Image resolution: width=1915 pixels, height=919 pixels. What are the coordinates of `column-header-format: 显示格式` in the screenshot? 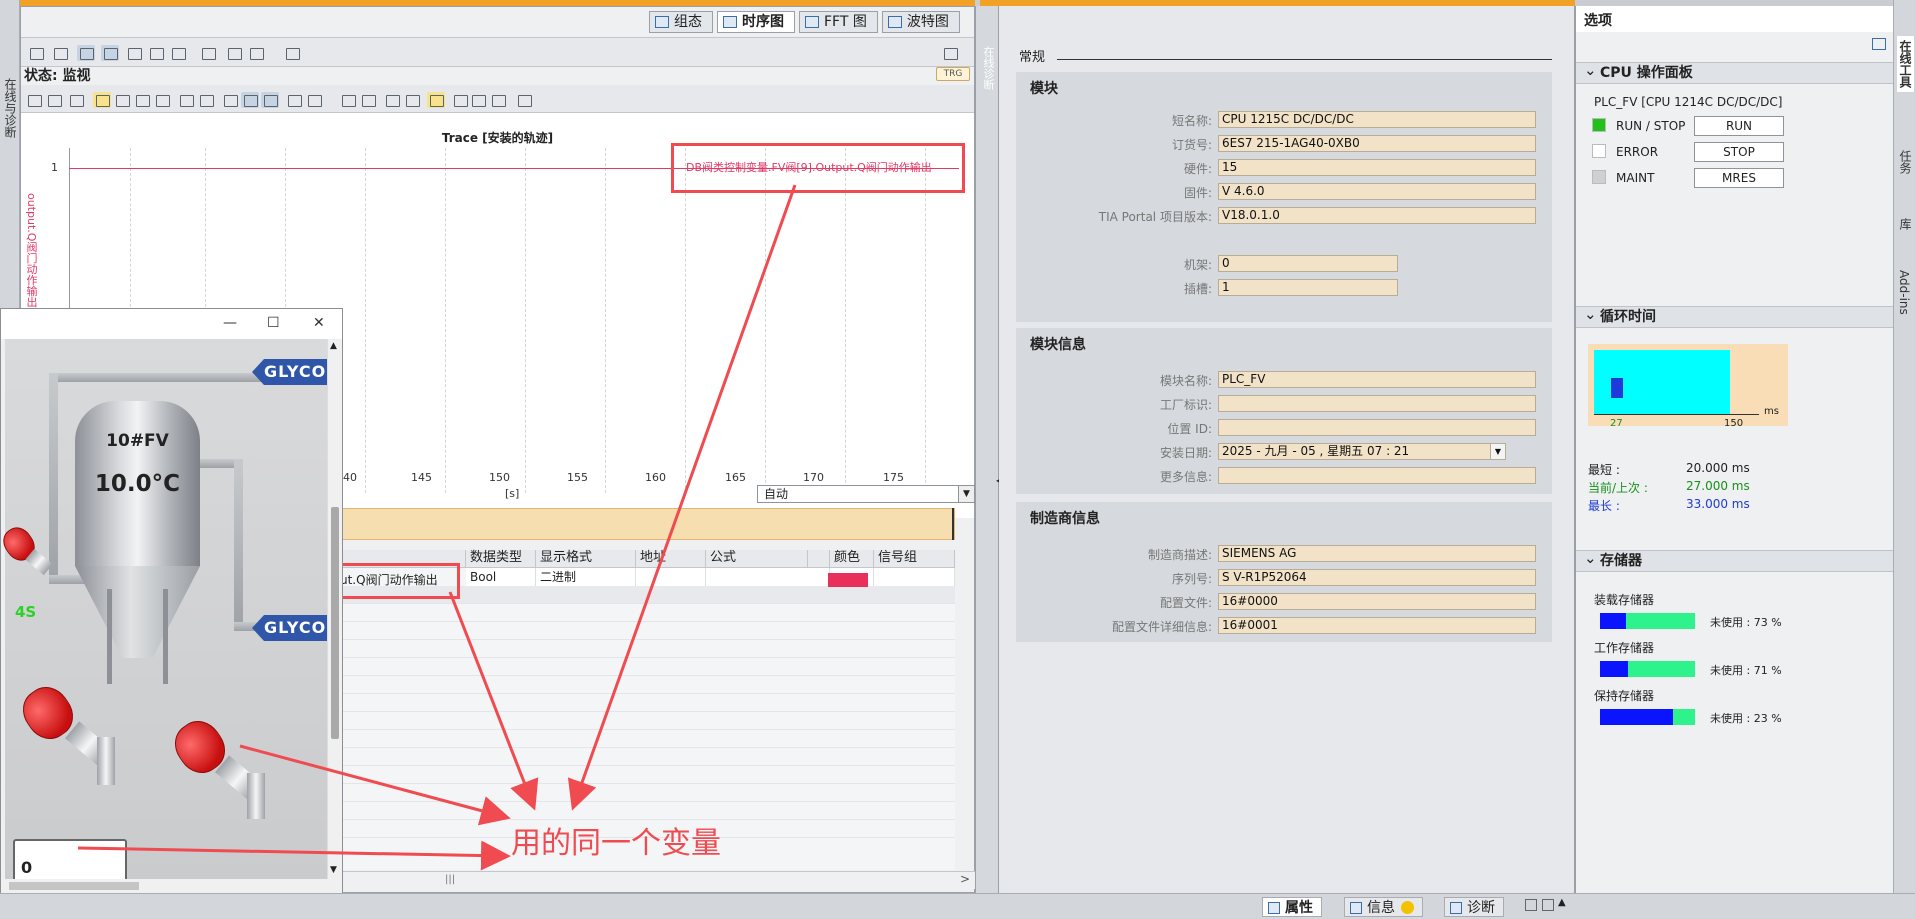 It's located at (586, 559).